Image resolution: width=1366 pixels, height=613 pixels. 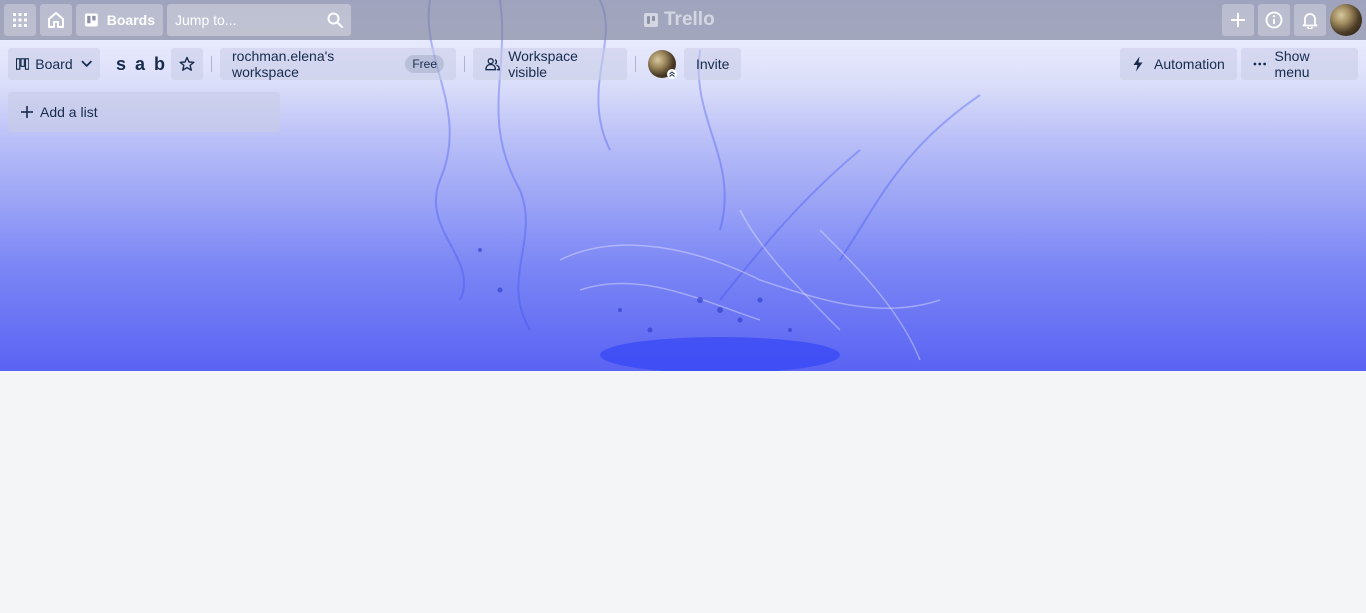 I want to click on create-button, so click(x=1238, y=20).